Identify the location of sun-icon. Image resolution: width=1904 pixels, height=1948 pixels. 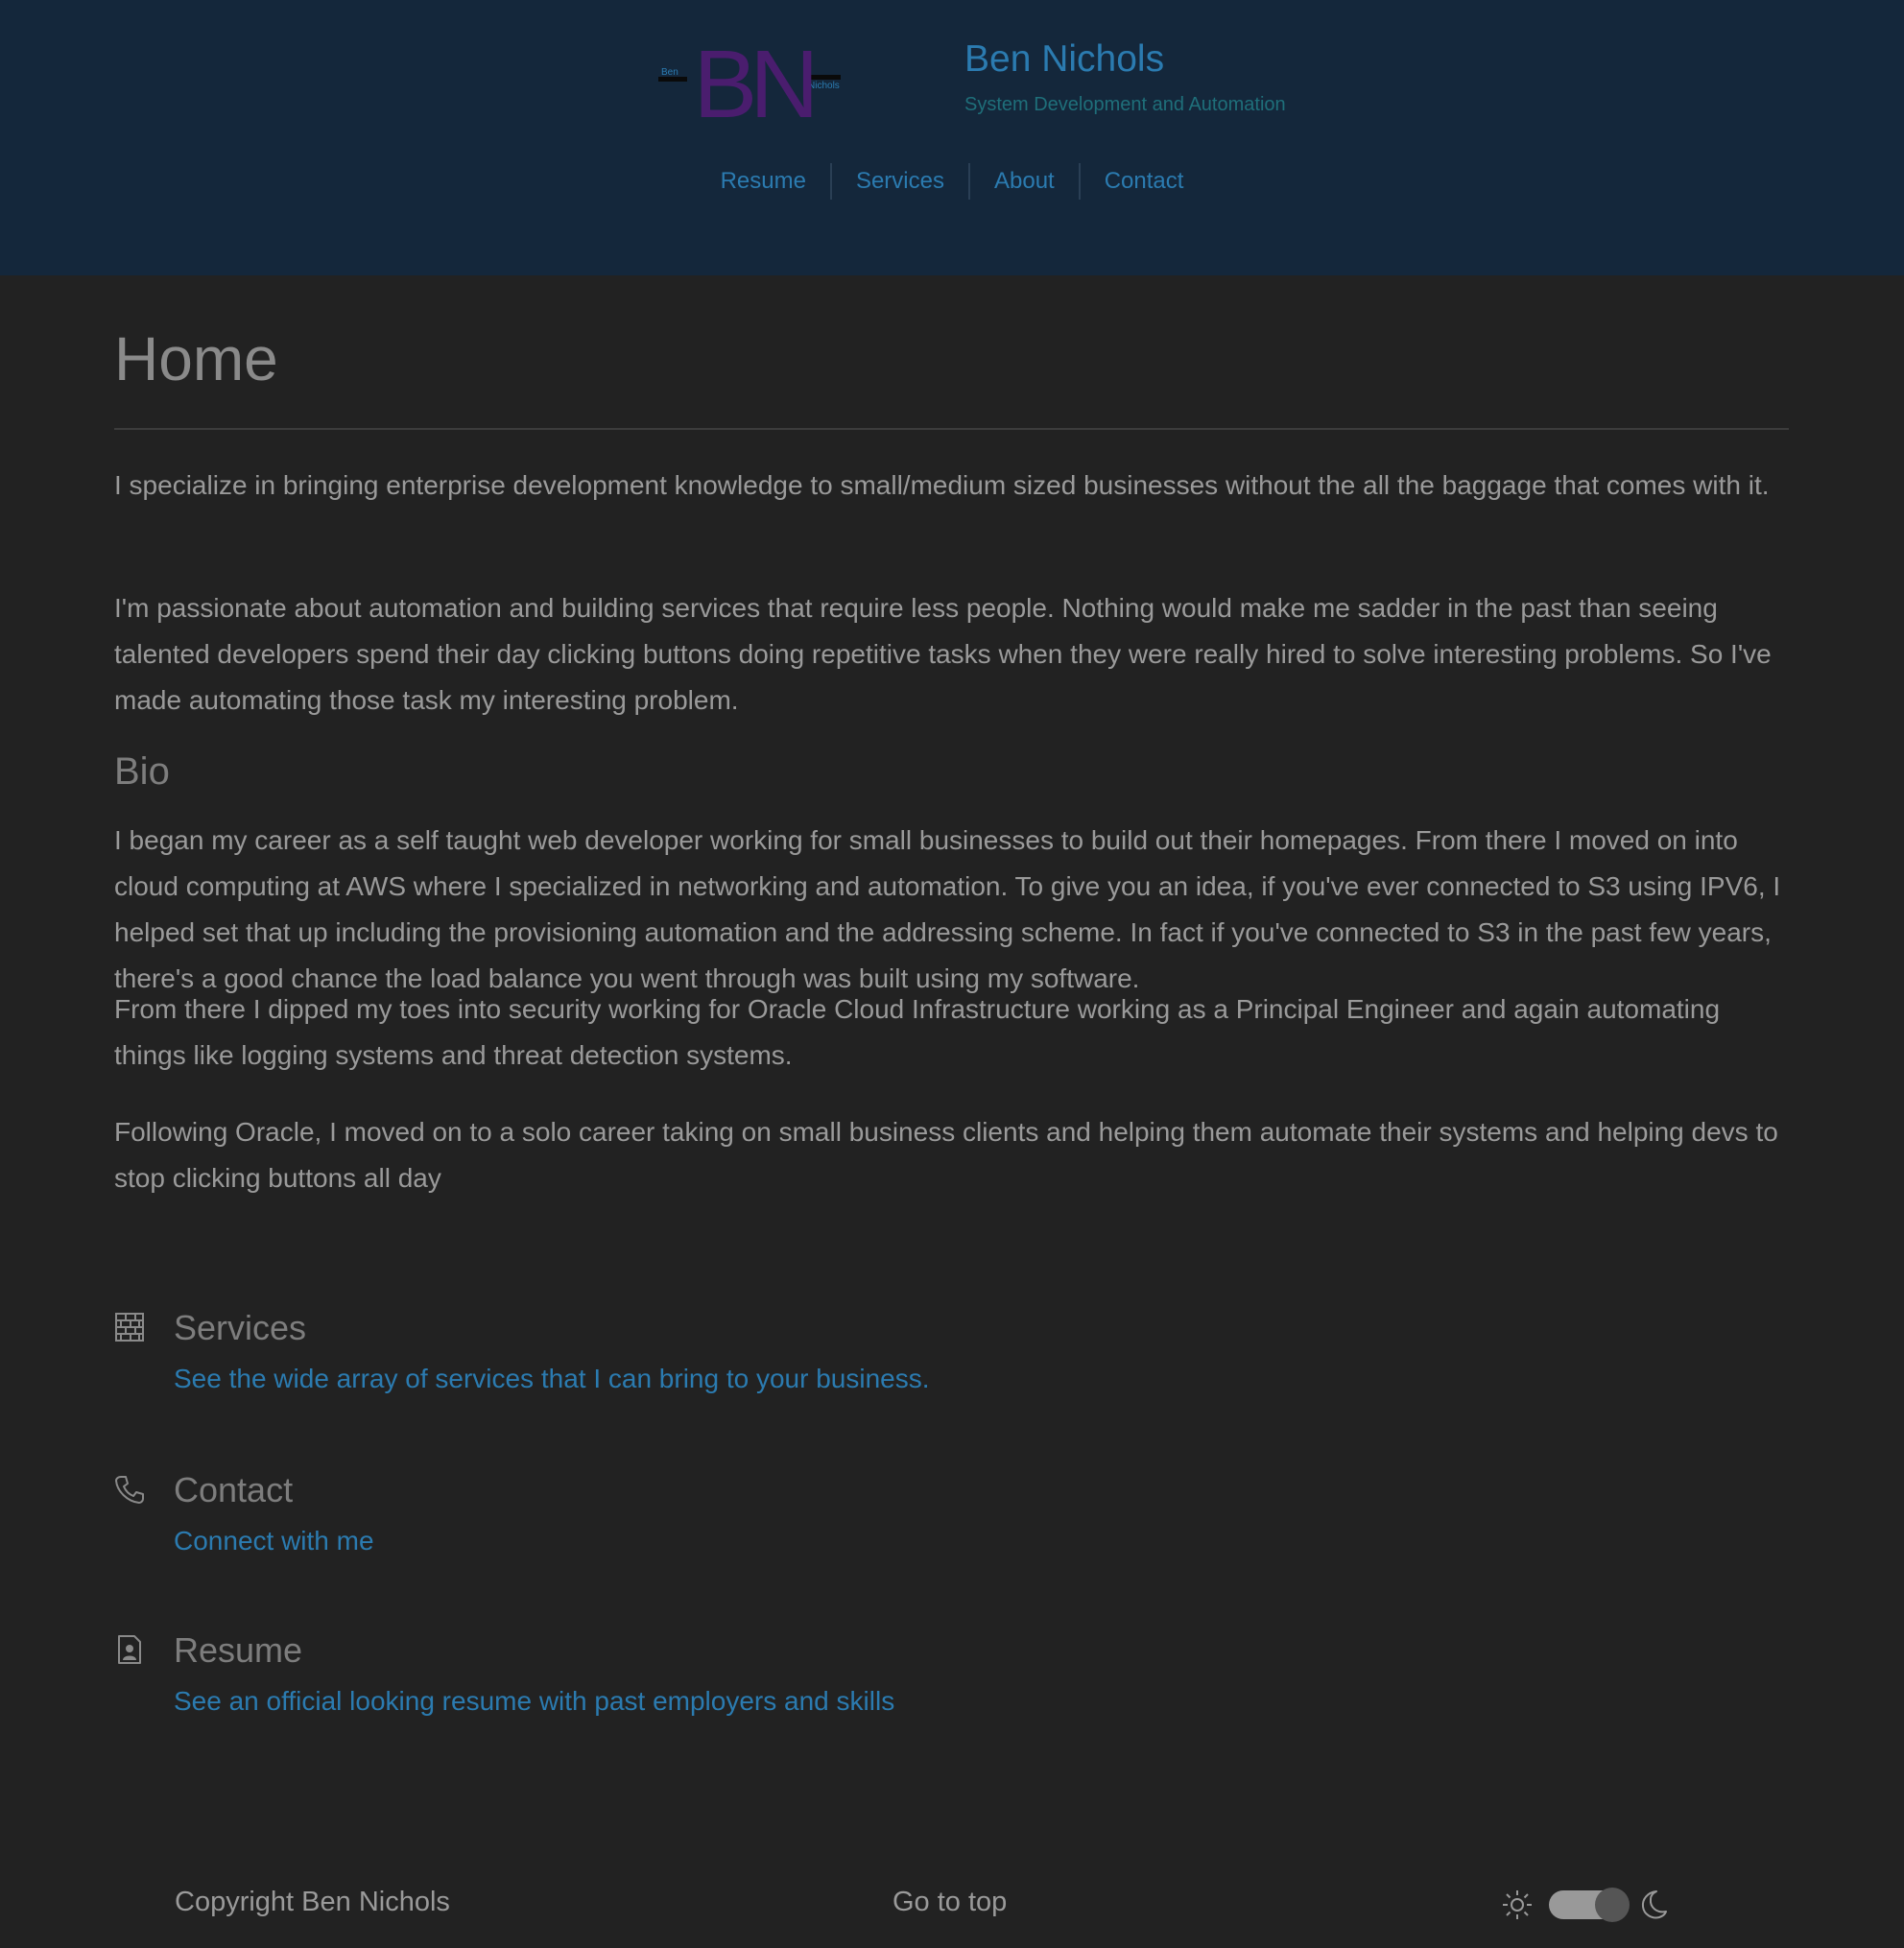
(1518, 1905).